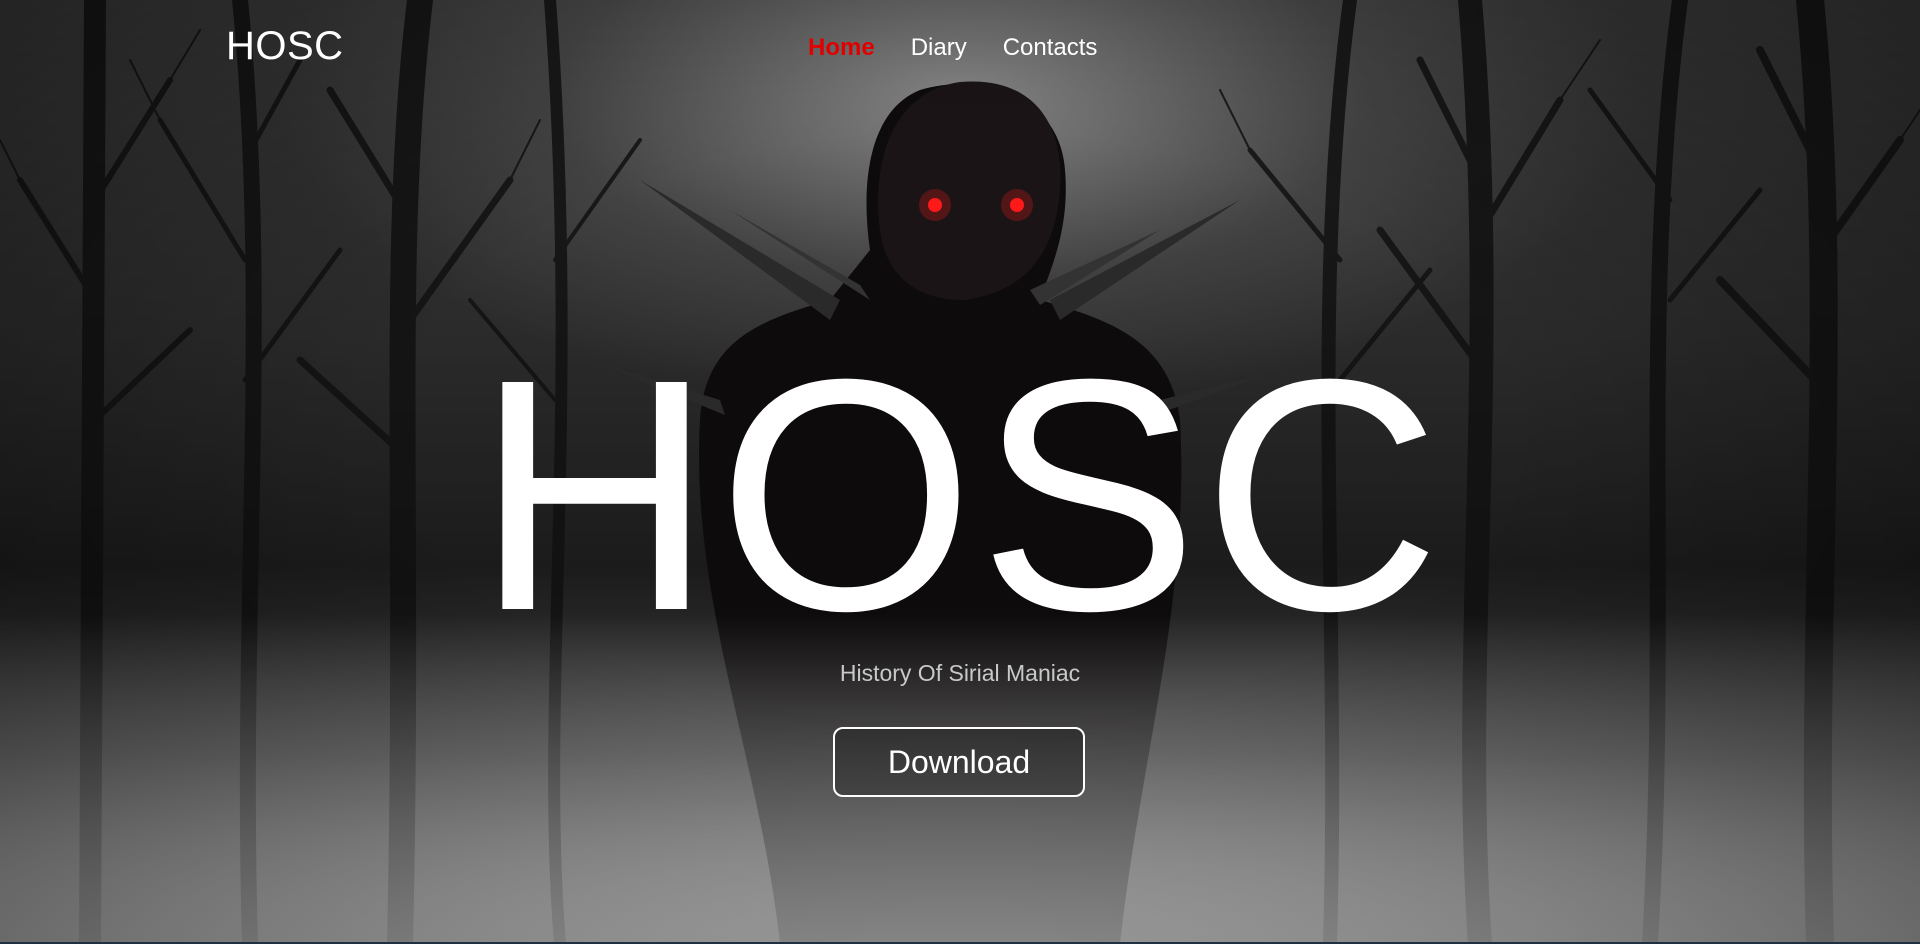 The height and width of the screenshot is (944, 1920). What do you see at coordinates (841, 48) in the screenshot?
I see `nav-link-home: Home` at bounding box center [841, 48].